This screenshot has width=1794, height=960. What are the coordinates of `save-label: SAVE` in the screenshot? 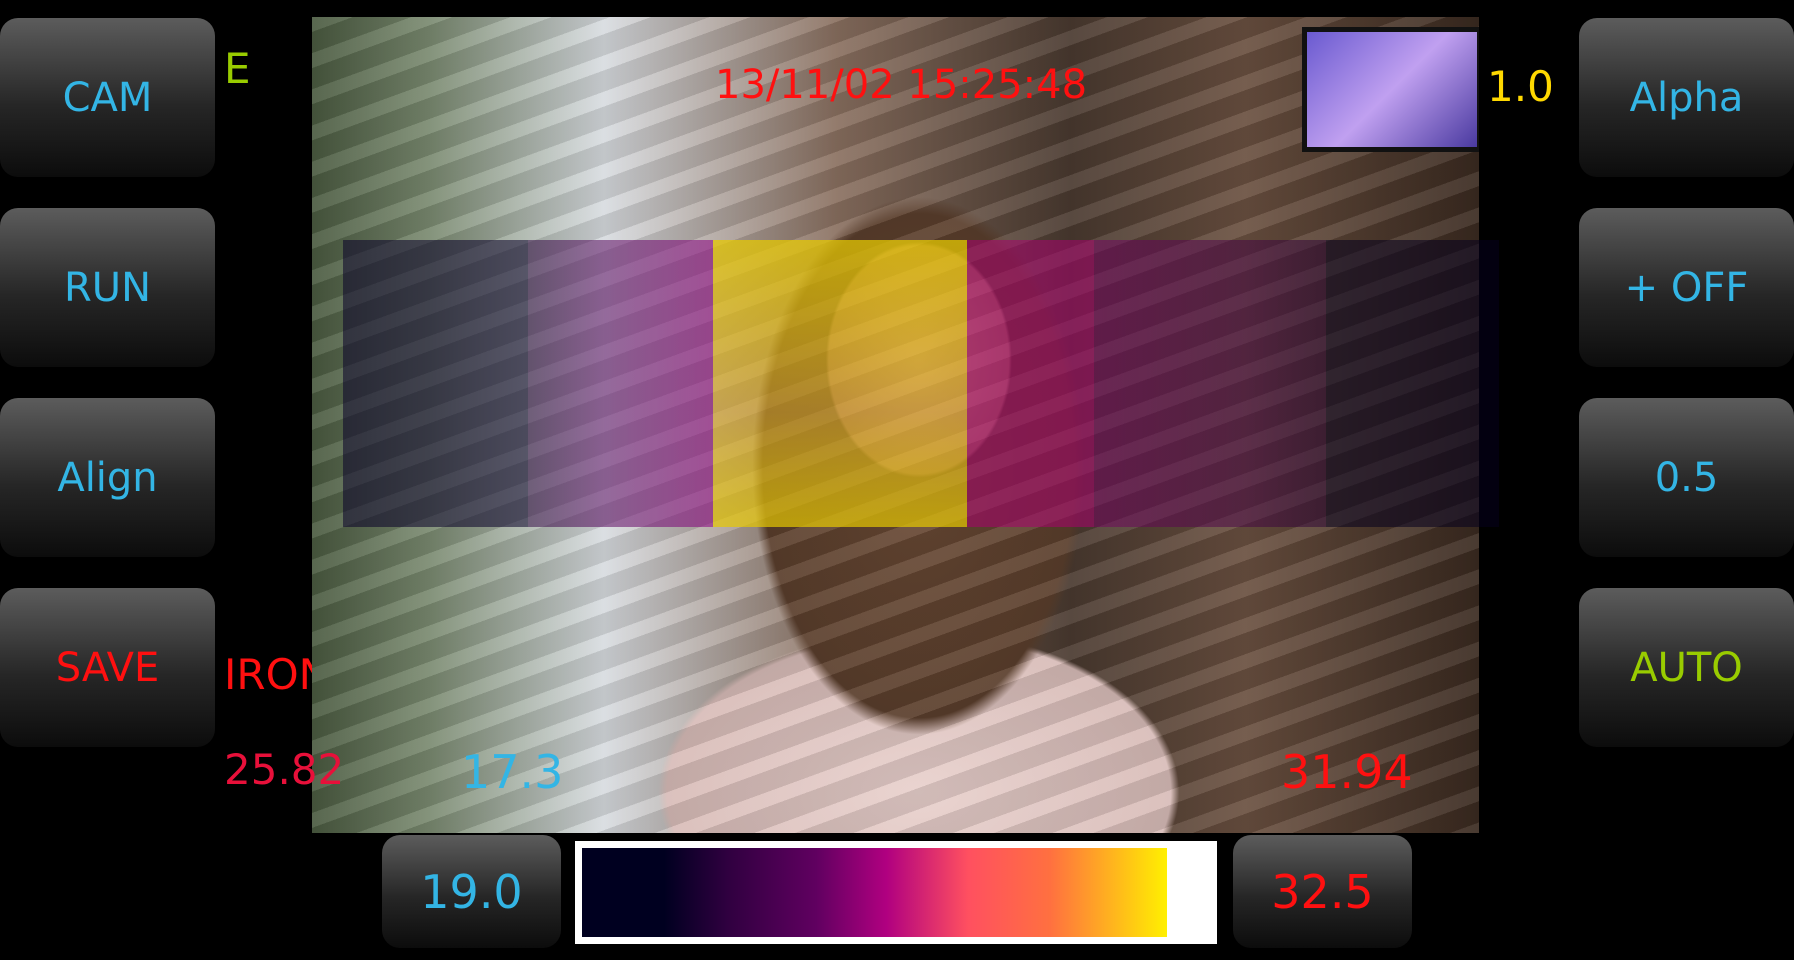 It's located at (107, 667).